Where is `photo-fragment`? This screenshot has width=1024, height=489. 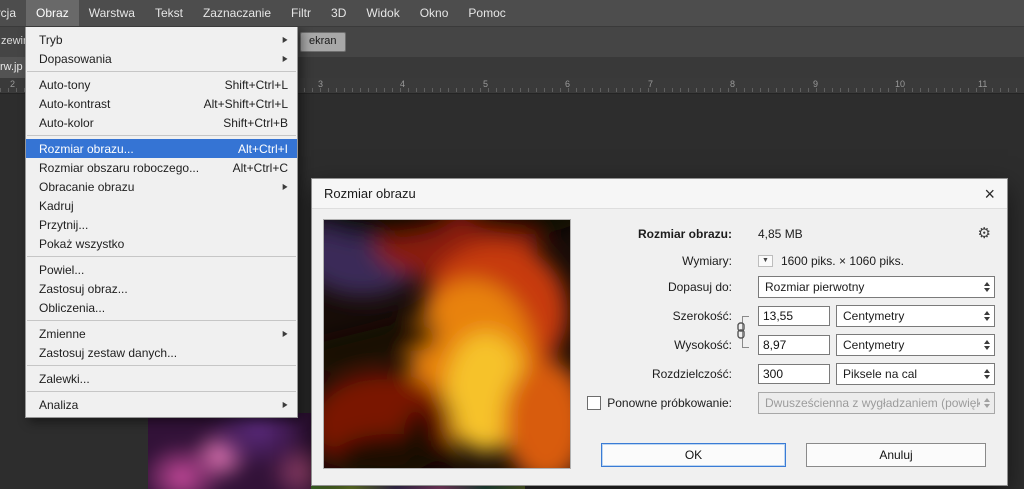 photo-fragment is located at coordinates (229, 451).